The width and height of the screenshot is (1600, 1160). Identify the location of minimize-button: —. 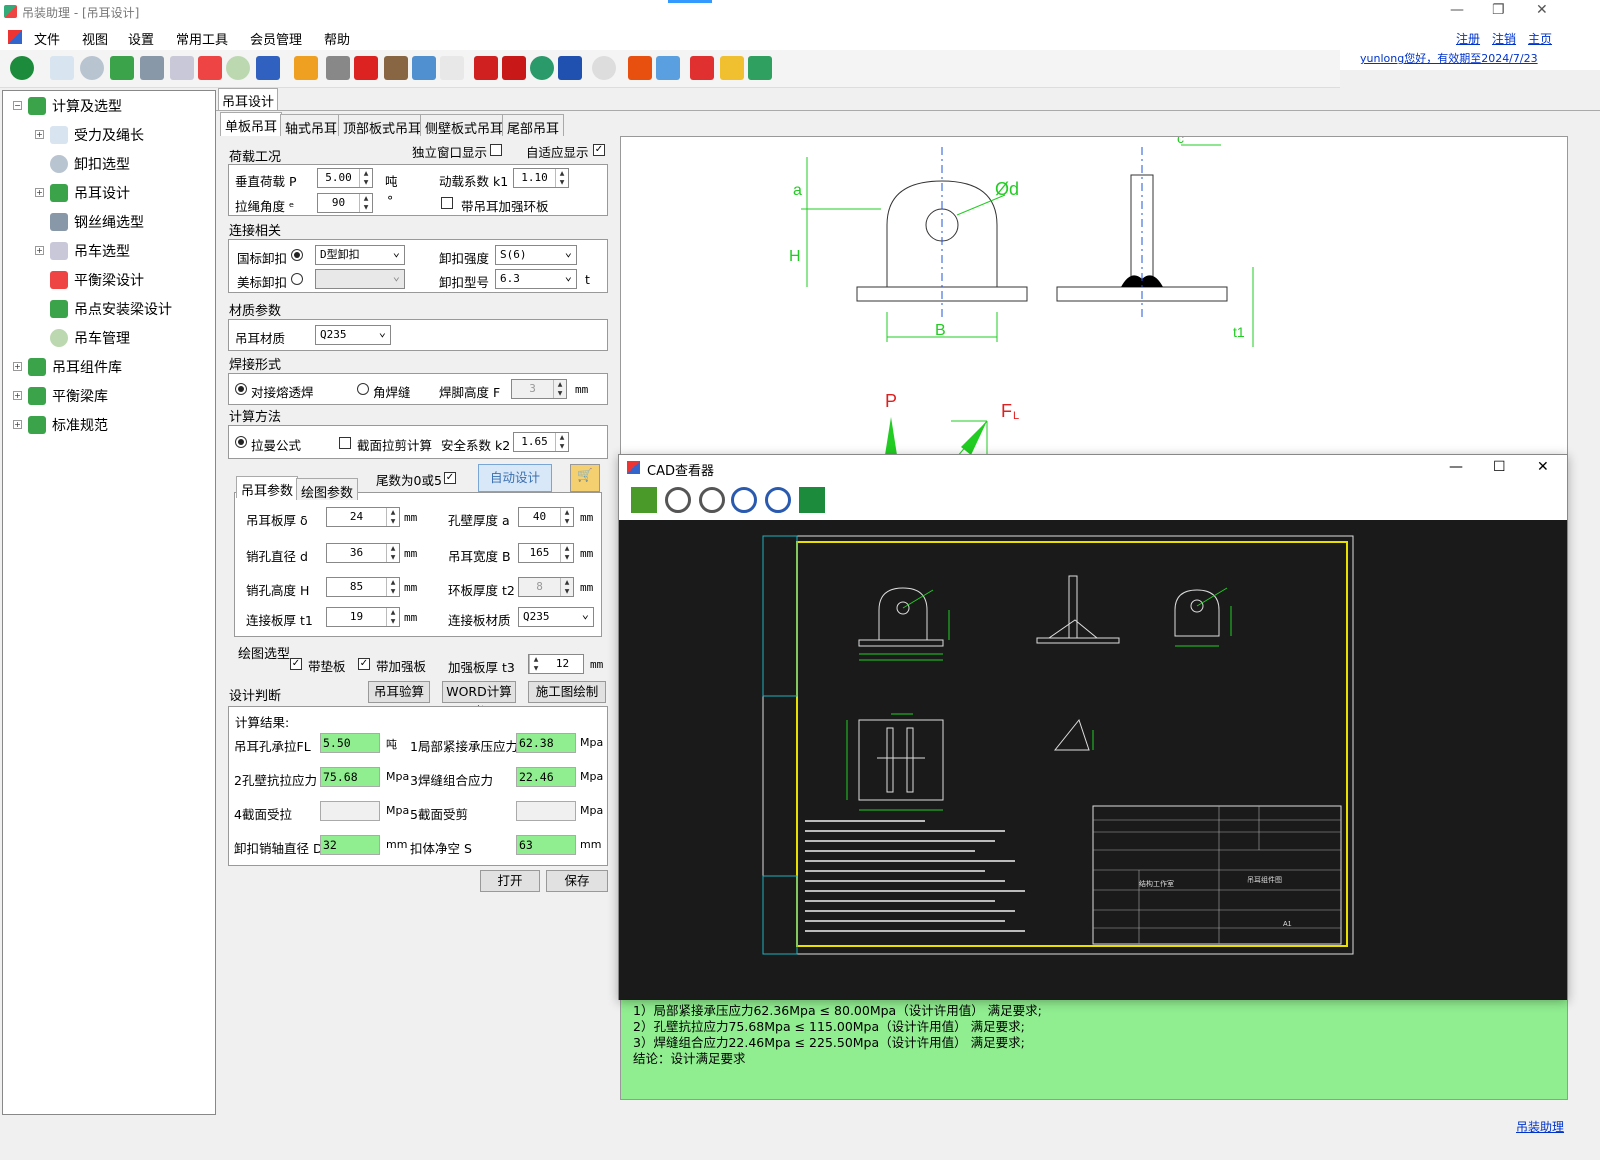
(1457, 10).